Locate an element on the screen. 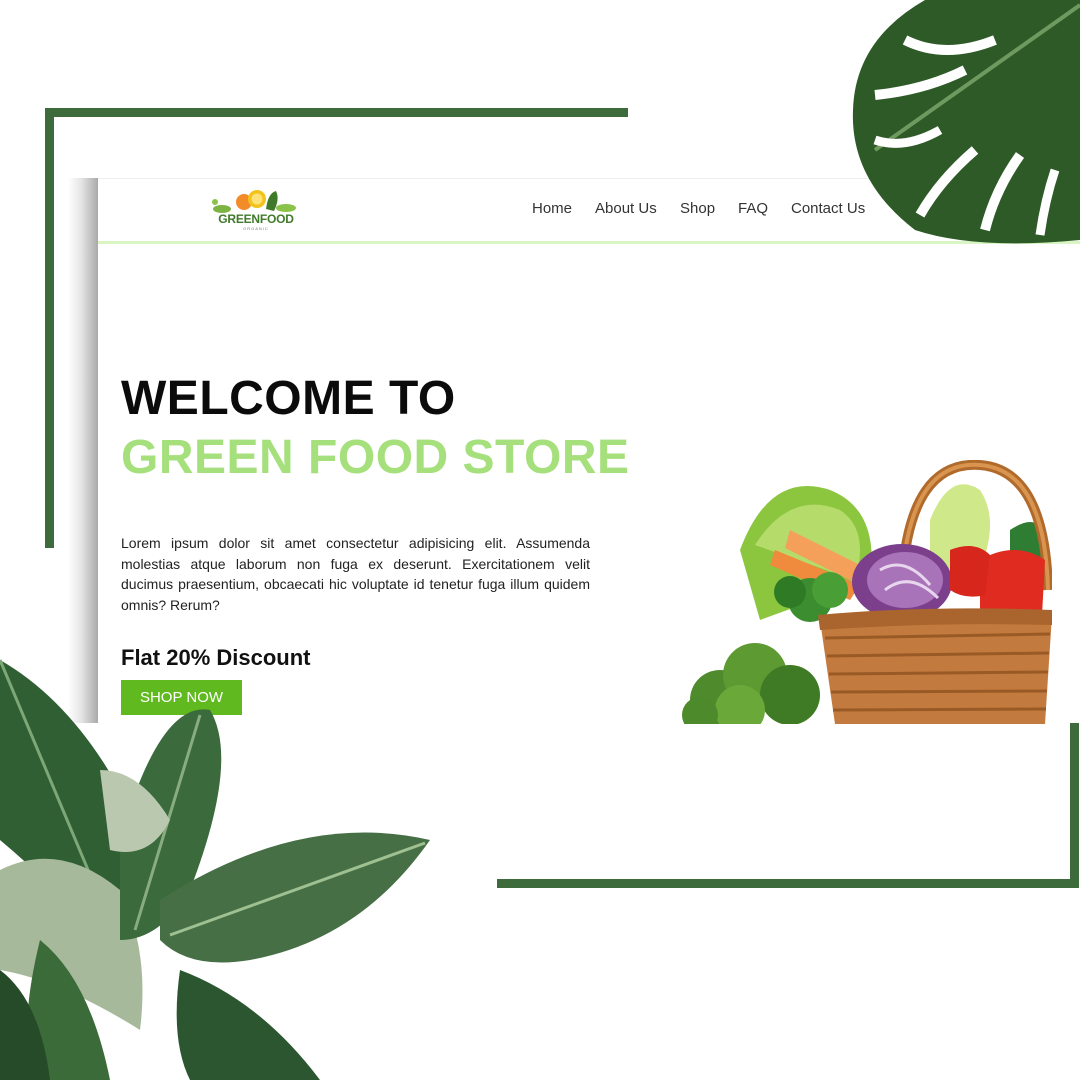 The image size is (1080, 1085). frame-line-bottom is located at coordinates (788, 883).